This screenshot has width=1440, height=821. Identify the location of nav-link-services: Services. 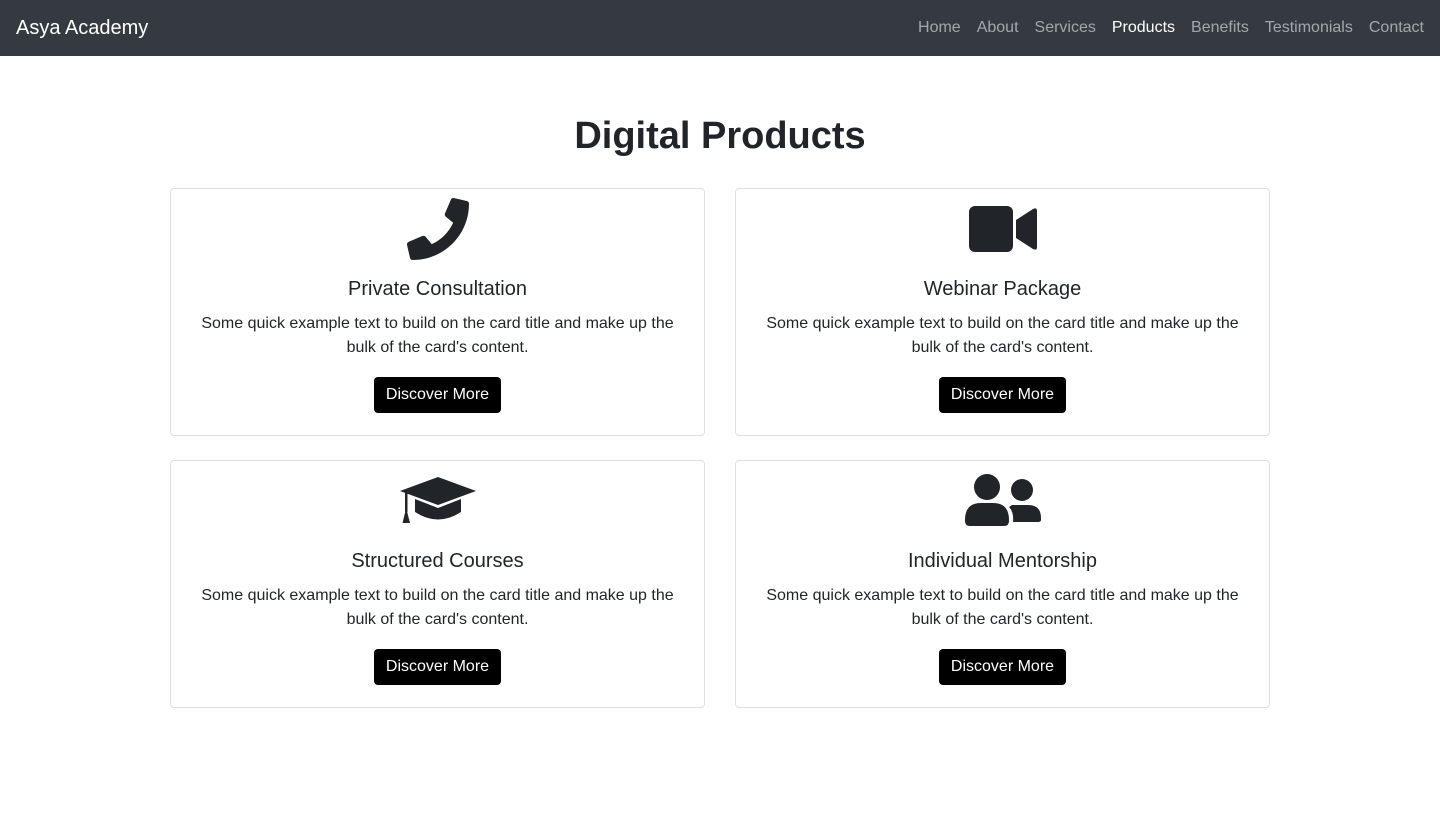
(1065, 28).